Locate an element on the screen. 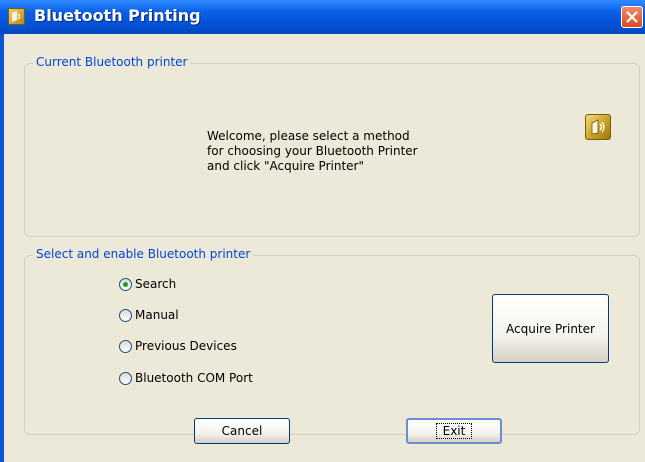 The height and width of the screenshot is (462, 645). radio-search: Search is located at coordinates (147, 284).